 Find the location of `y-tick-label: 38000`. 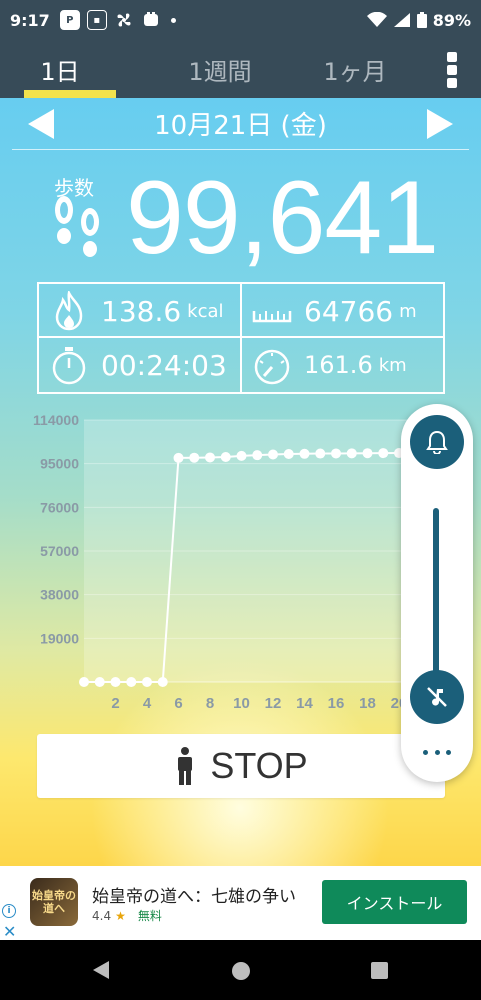

y-tick-label: 38000 is located at coordinates (59, 595).